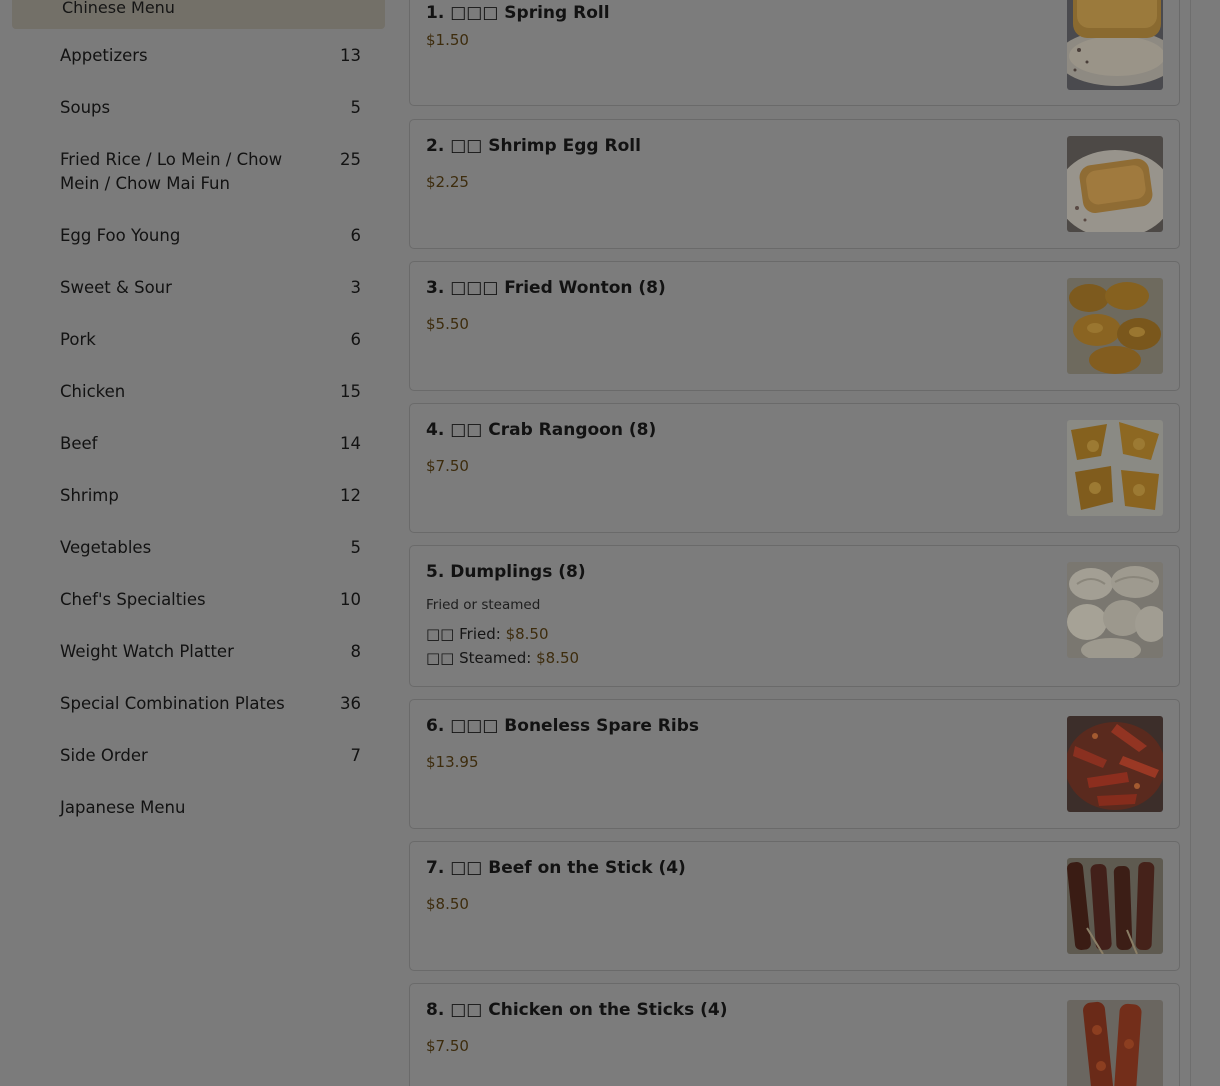 Image resolution: width=1220 pixels, height=1086 pixels. Describe the element at coordinates (356, 755) in the screenshot. I see `category-count: 7` at that location.